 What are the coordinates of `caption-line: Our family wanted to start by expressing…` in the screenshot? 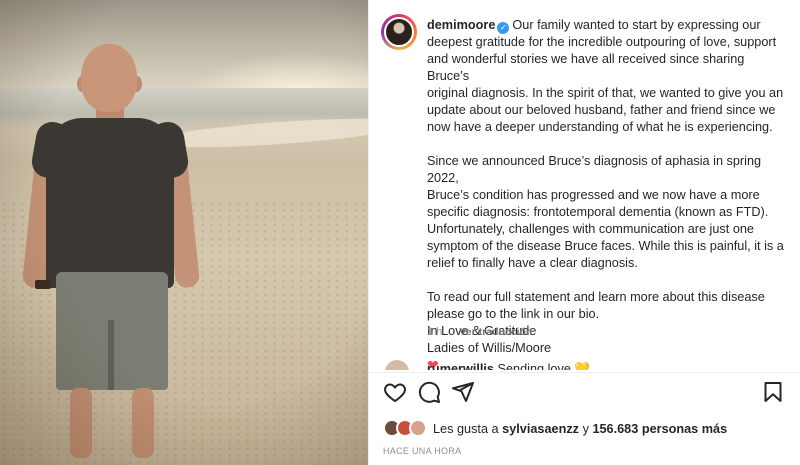 It's located at (636, 25).